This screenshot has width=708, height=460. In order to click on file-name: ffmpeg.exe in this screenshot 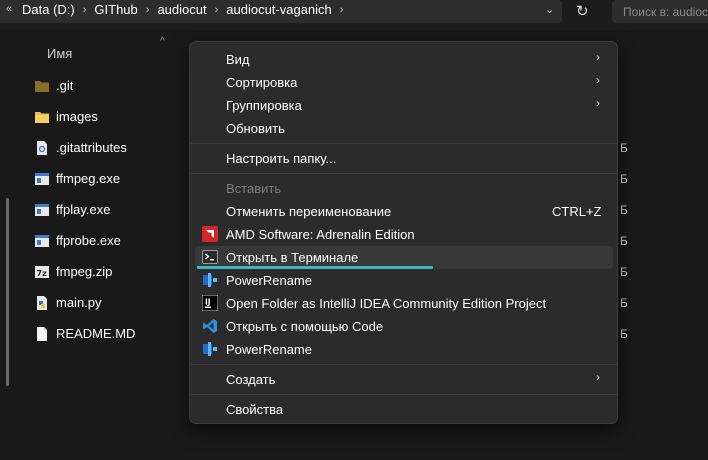, I will do `click(88, 178)`.